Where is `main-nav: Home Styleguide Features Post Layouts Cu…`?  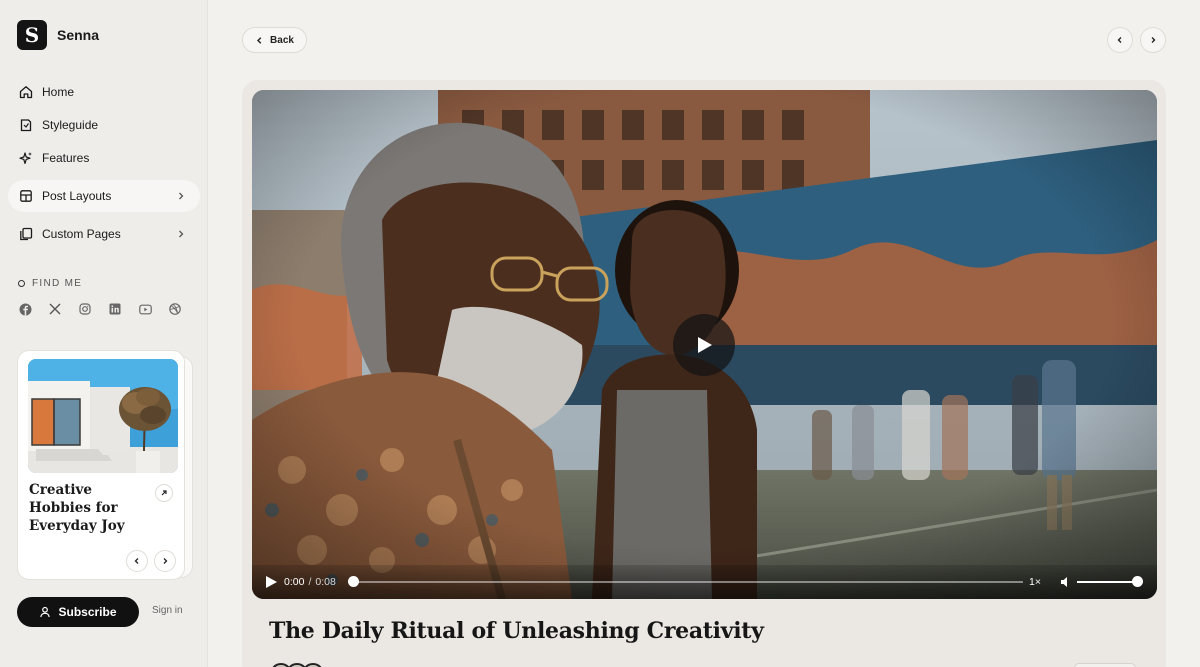 main-nav: Home Styleguide Features Post Layouts Cu… is located at coordinates (104, 163).